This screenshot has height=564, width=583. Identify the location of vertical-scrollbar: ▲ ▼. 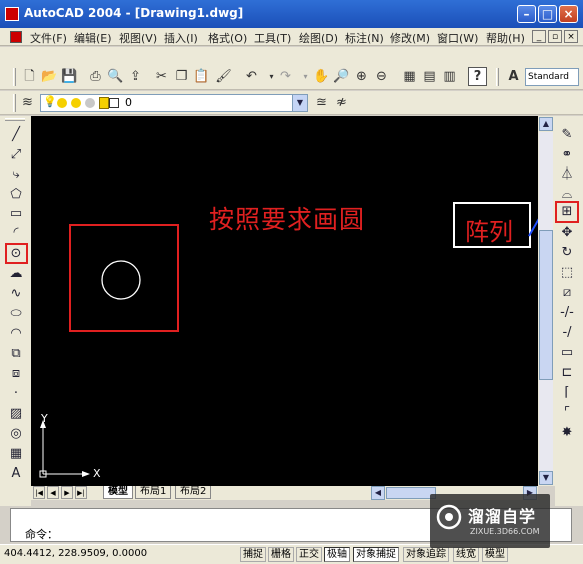
(546, 301).